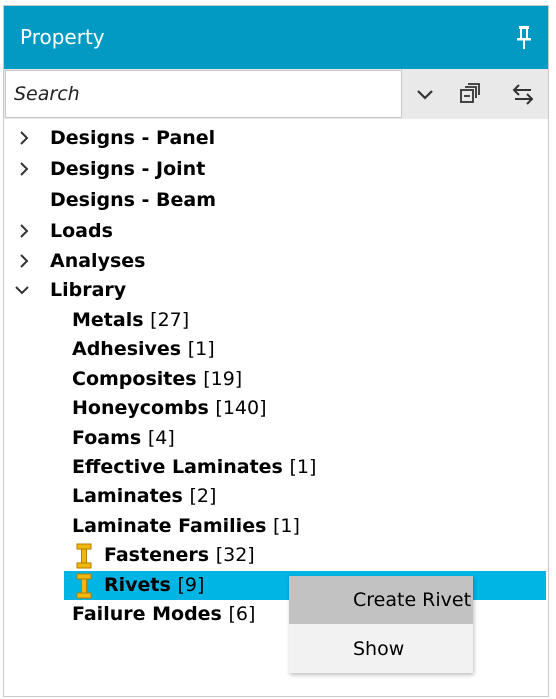  What do you see at coordinates (381, 600) in the screenshot?
I see `context-menu-create-rivet: Create Rivet` at bounding box center [381, 600].